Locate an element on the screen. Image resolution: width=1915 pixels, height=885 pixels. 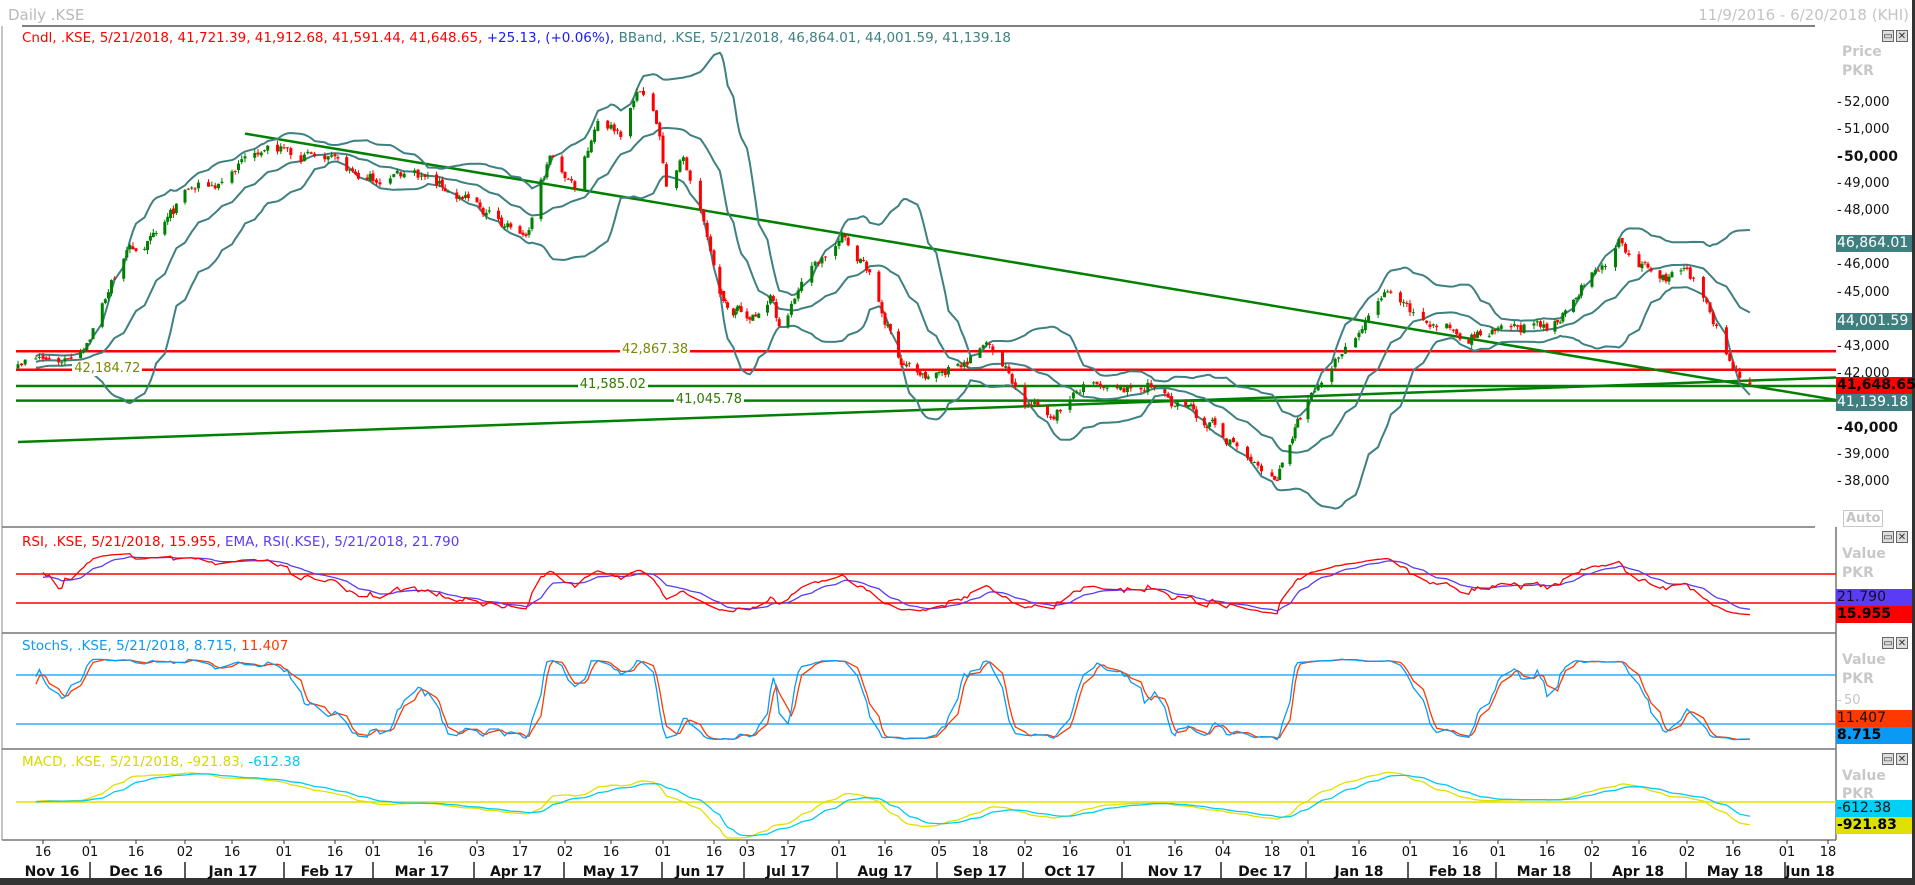
stoch-unit-label: PKR is located at coordinates (1858, 679).